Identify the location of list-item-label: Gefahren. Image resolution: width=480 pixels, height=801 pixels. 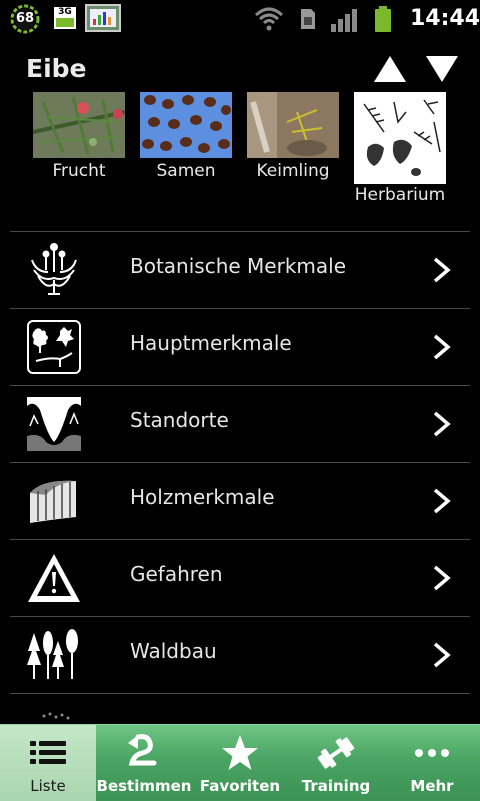
(176, 574).